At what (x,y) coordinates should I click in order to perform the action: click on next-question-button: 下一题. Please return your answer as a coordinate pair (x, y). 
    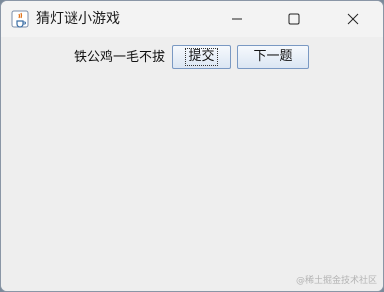
    Looking at the image, I should click on (273, 57).